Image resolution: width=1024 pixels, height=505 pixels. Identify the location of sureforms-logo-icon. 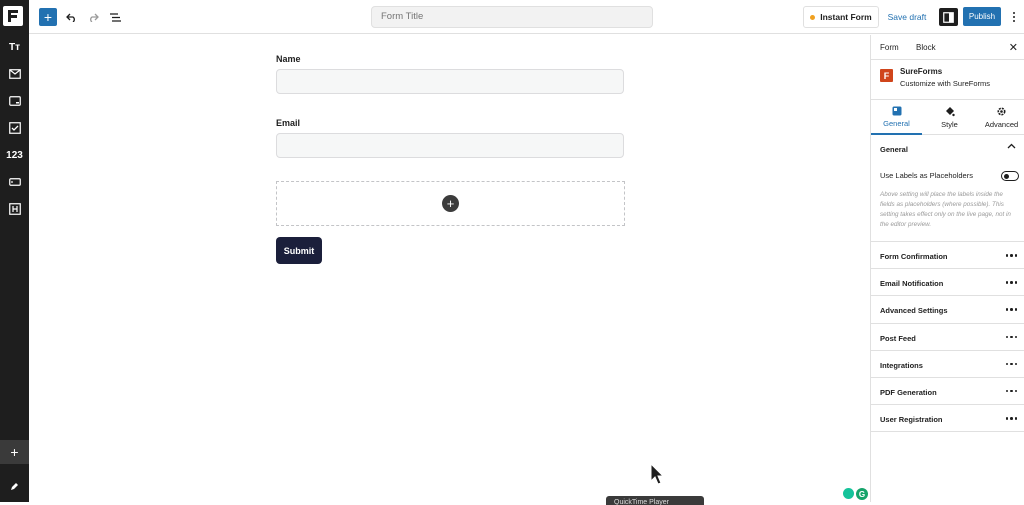
(13, 16).